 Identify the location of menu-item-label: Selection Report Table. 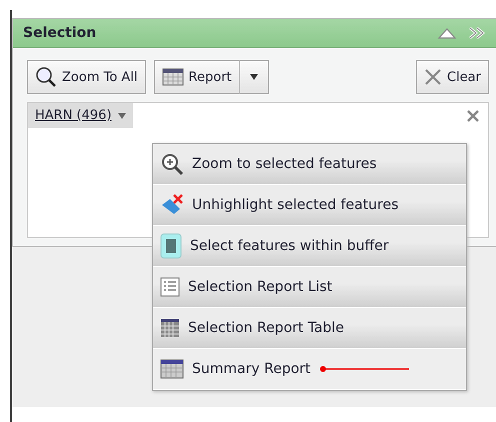
(266, 328).